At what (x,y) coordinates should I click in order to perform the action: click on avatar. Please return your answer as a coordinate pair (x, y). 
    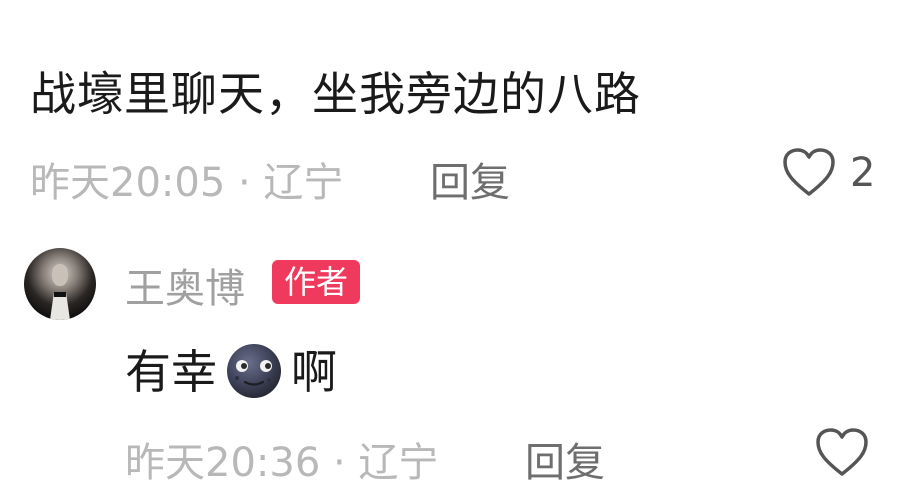
    Looking at the image, I should click on (60, 284).